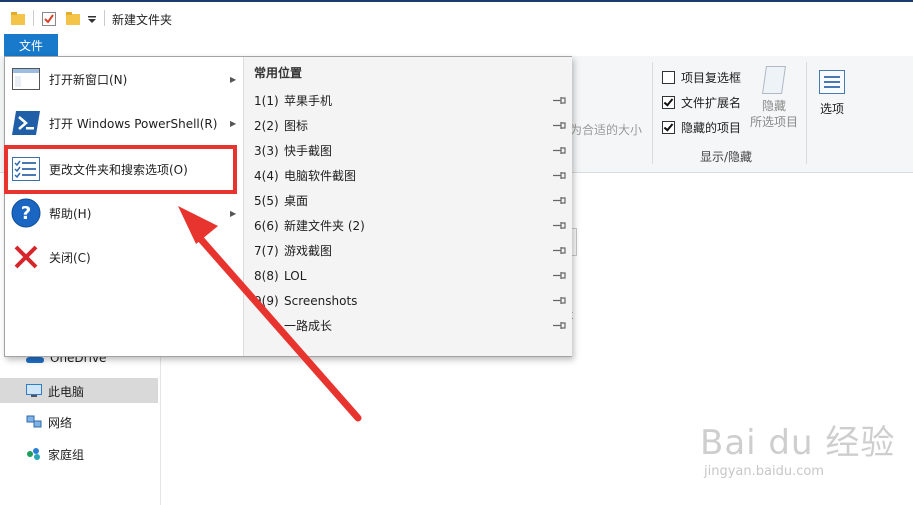  Describe the element at coordinates (798, 443) in the screenshot. I see `watermark-logo: Bai du 经验` at that location.